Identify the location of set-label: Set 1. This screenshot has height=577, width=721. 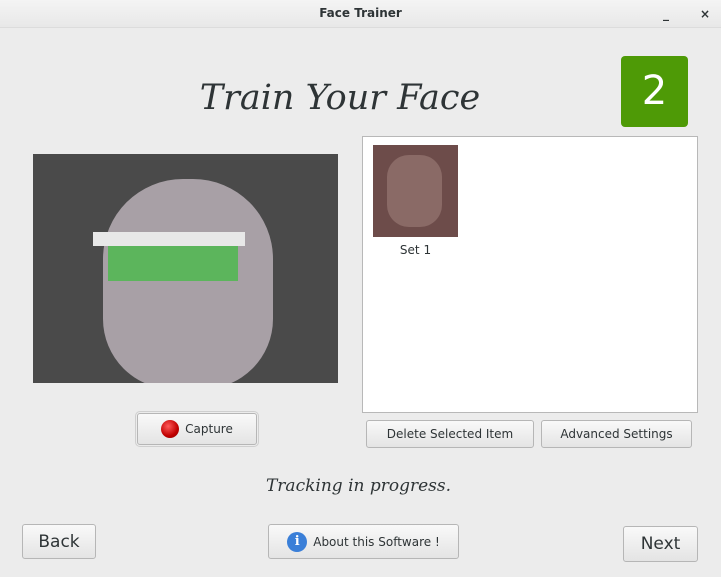
(415, 250).